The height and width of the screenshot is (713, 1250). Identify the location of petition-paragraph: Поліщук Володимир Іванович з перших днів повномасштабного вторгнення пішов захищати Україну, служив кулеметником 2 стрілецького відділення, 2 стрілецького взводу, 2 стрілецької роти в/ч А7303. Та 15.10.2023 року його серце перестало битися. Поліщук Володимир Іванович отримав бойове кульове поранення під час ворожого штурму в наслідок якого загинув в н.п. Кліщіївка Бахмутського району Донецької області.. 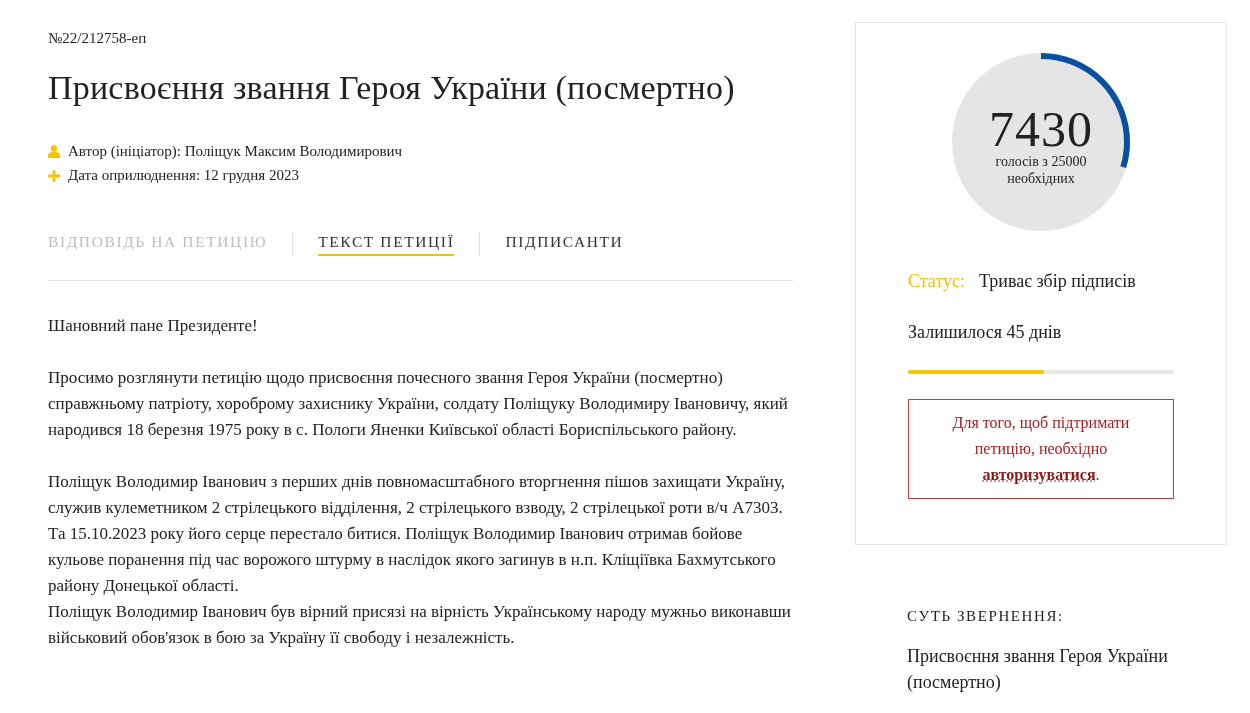
(417, 534).